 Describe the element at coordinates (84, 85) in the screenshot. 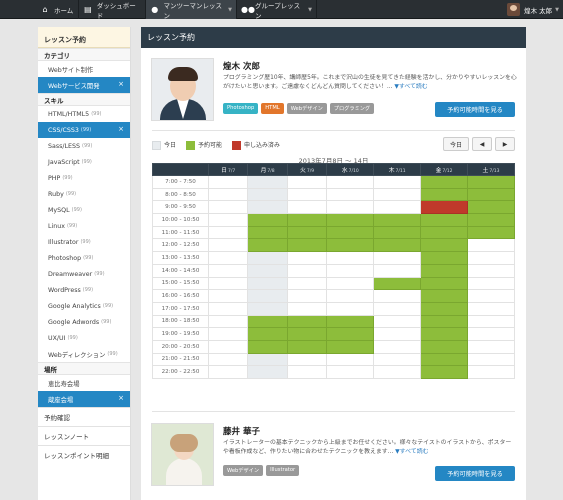

I see `sidebar-filter-item: Webサービス開発 ×` at that location.